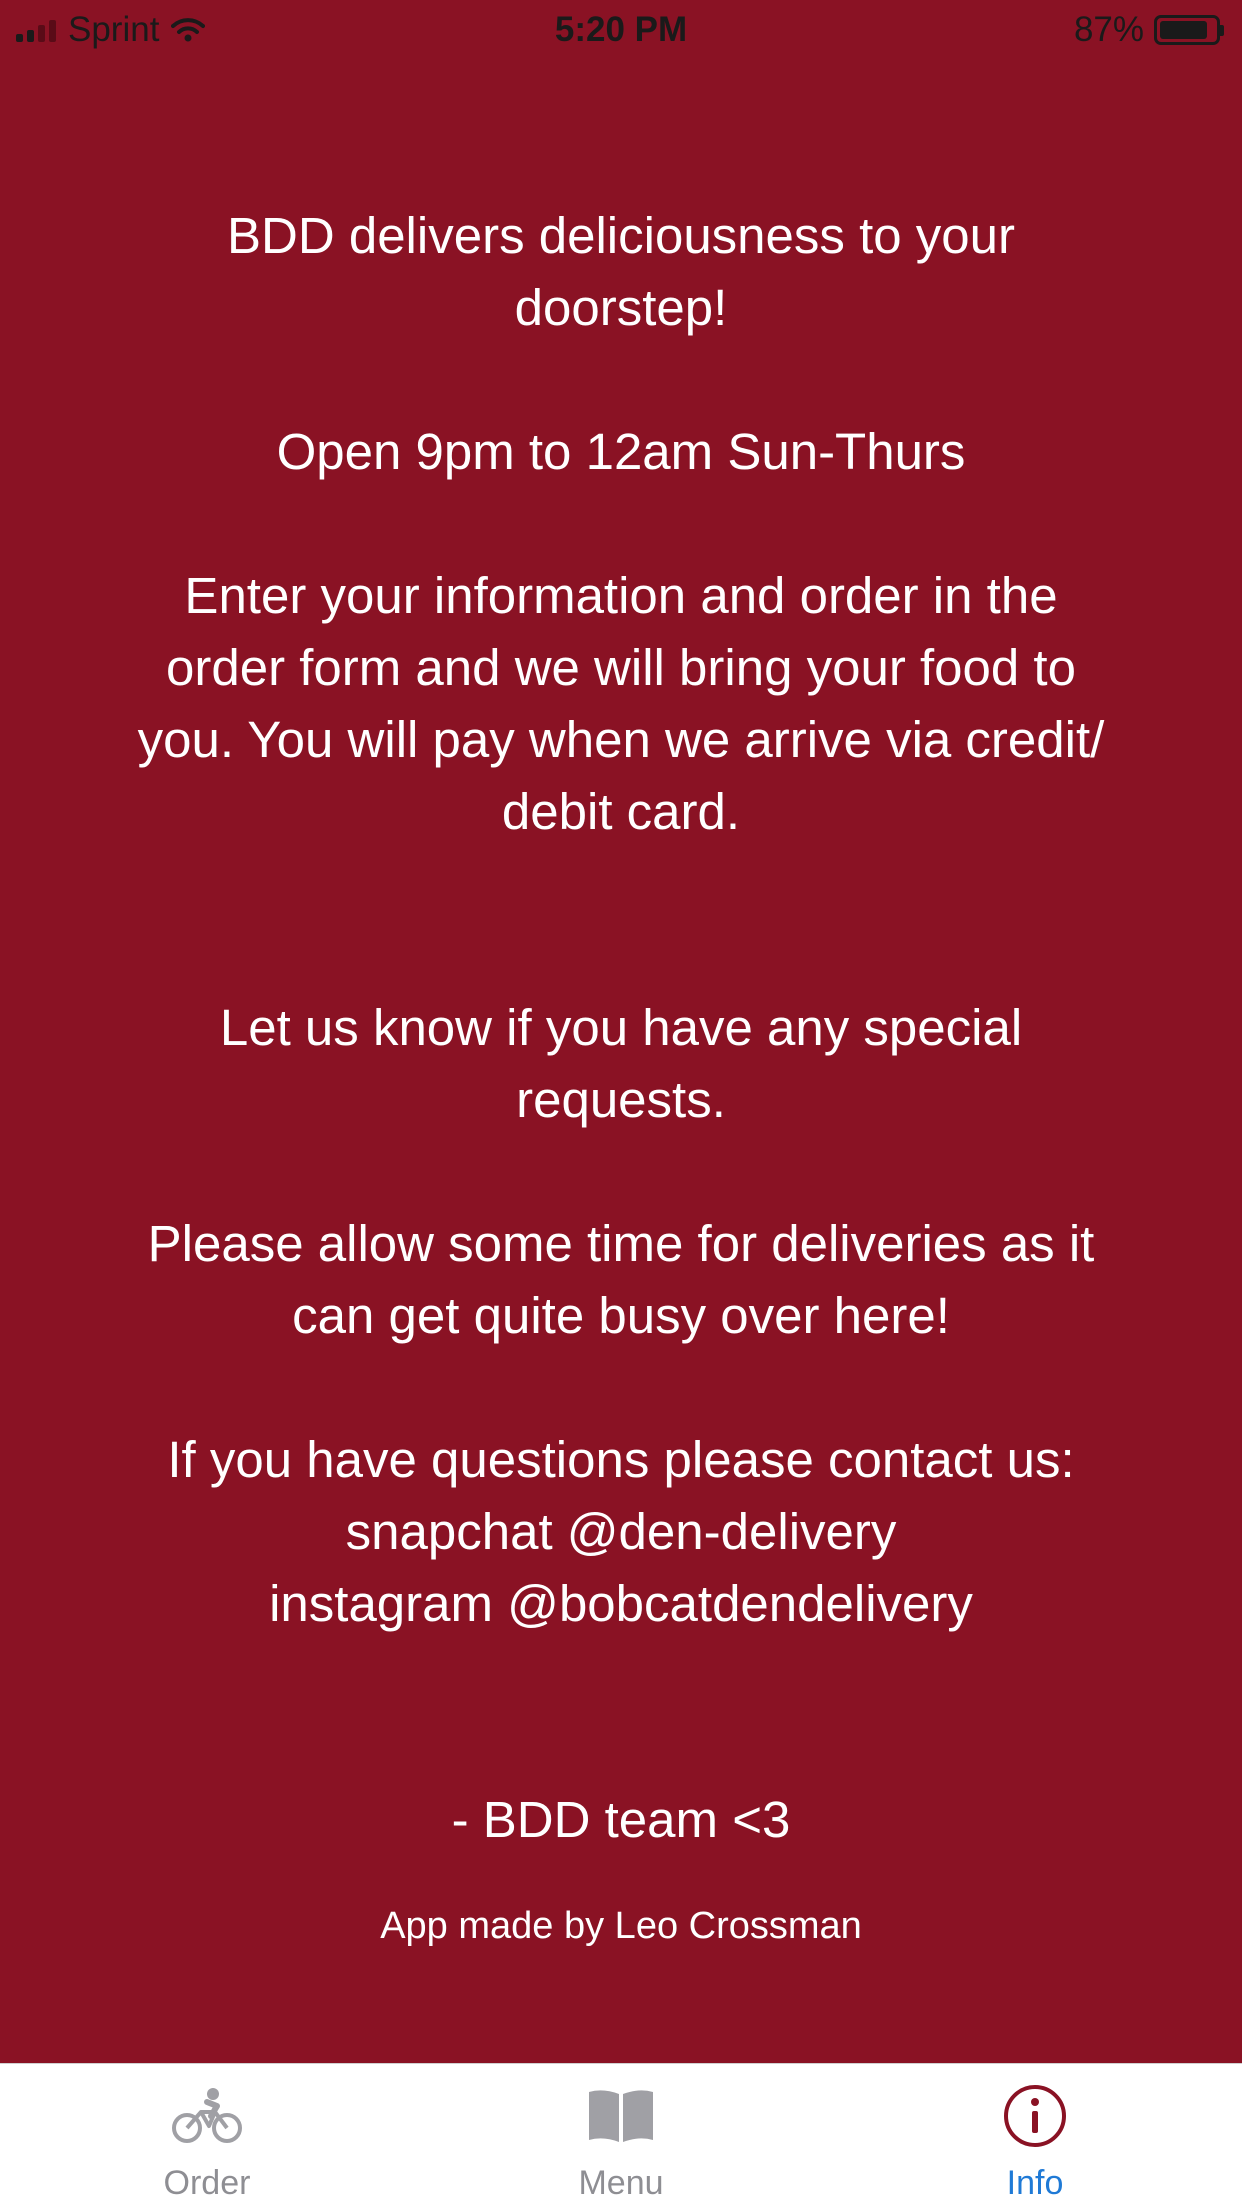  I want to click on battery-percent: 87%, so click(1108, 29).